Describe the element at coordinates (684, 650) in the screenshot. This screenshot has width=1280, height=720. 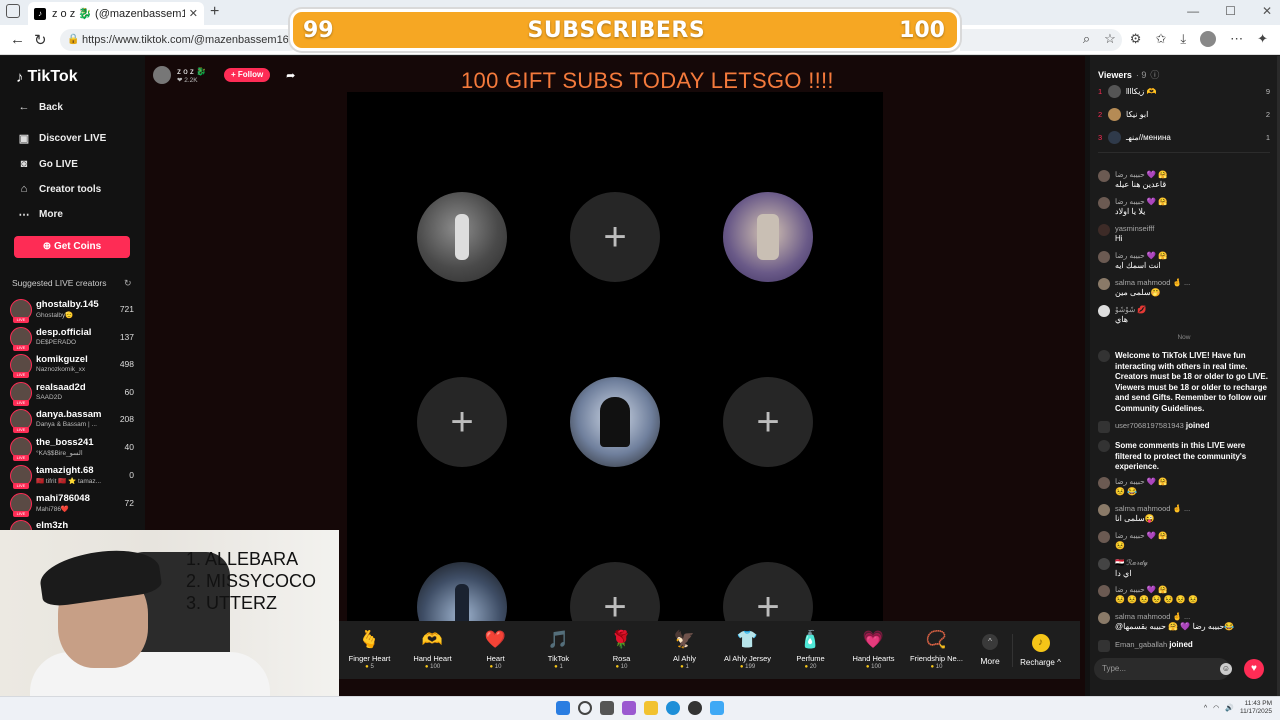
I see `gift-item: 🦅 Al Ahly ● 1` at that location.